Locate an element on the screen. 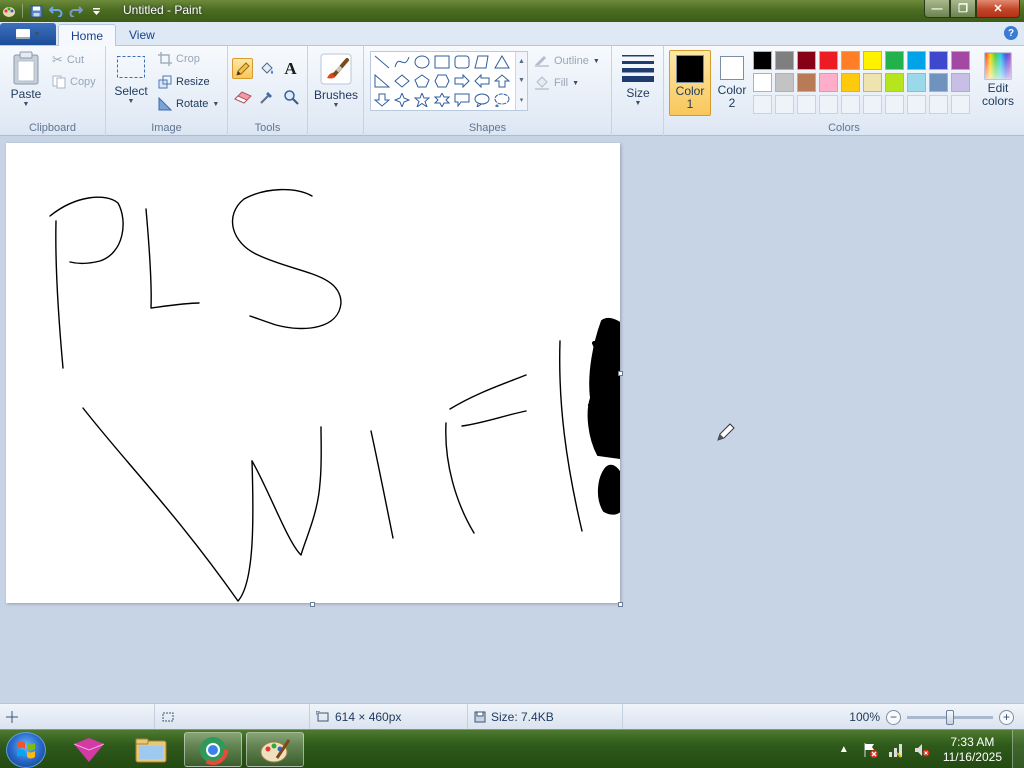  help-icon: ? is located at coordinates (1011, 33).